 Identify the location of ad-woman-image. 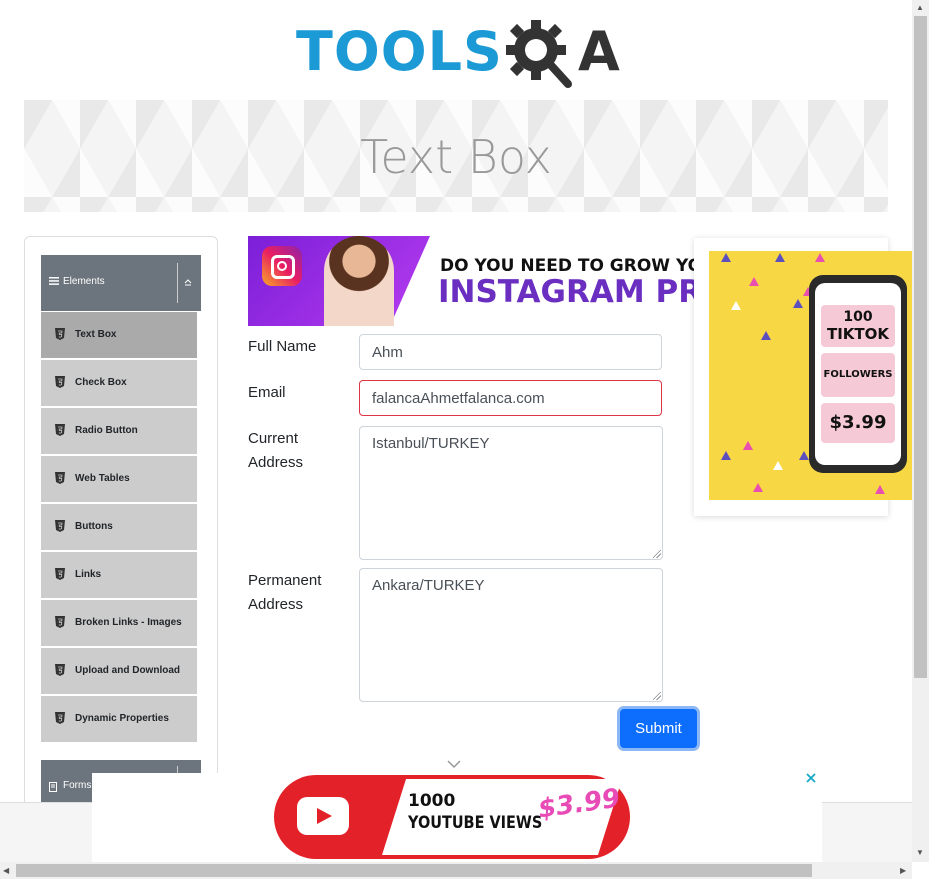
(359, 281).